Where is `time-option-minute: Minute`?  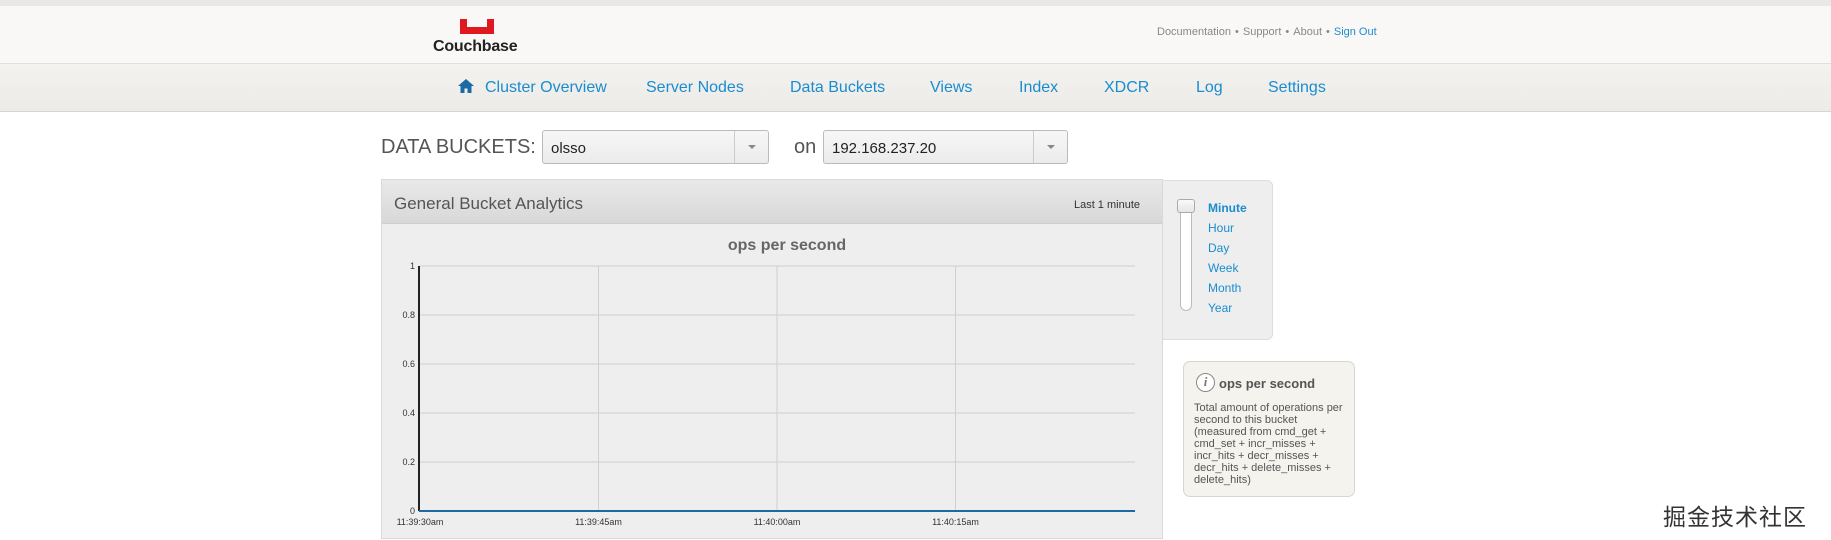 time-option-minute: Minute is located at coordinates (1227, 208).